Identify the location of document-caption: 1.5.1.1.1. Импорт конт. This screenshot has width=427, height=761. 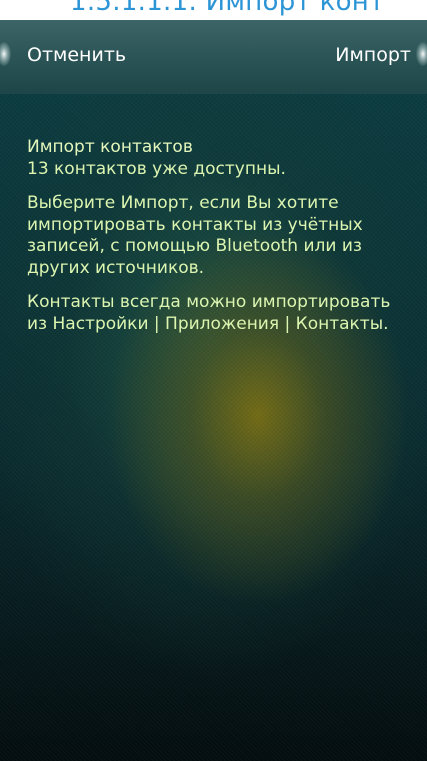
(213, 10).